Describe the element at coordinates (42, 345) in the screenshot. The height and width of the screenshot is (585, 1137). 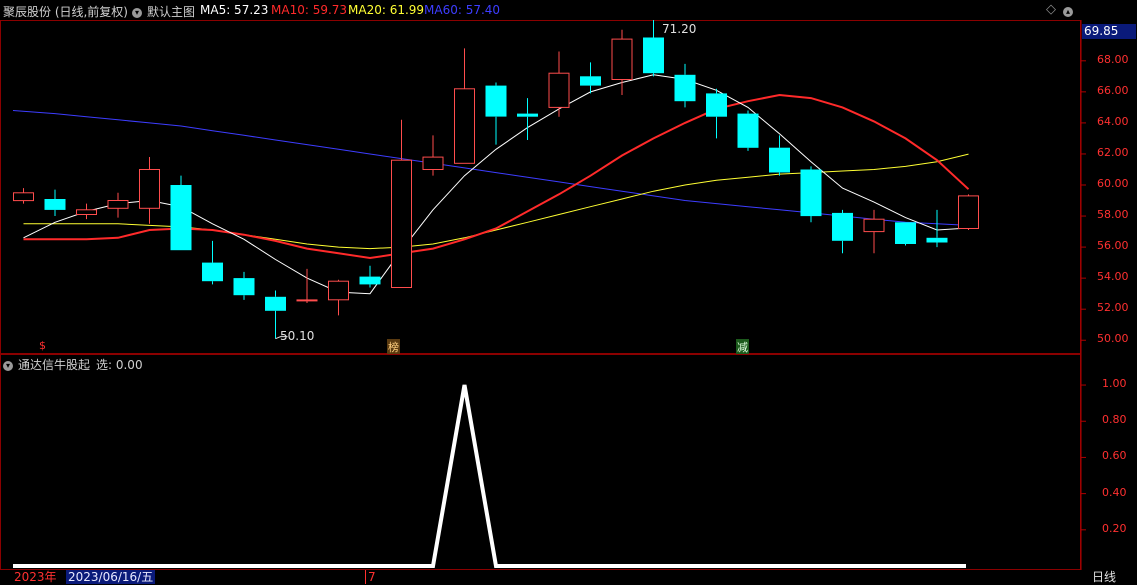
I see `marker-s: $` at that location.